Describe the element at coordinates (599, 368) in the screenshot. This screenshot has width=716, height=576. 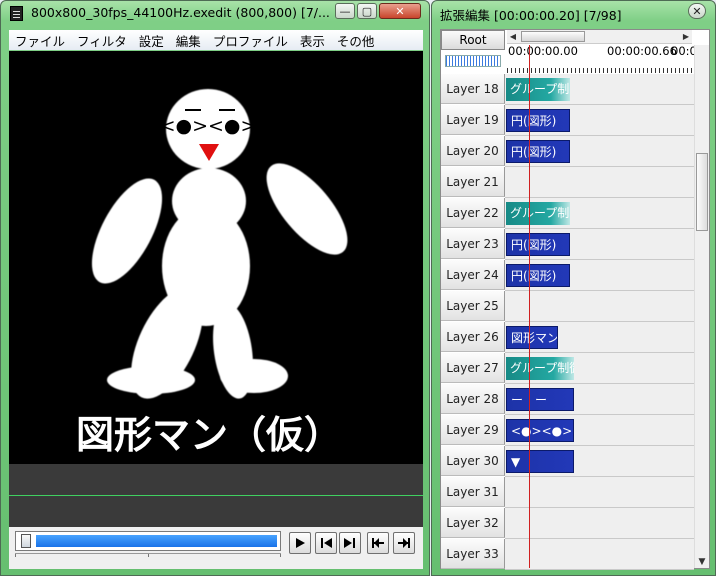
I see `layer-lane: グループ制御` at that location.